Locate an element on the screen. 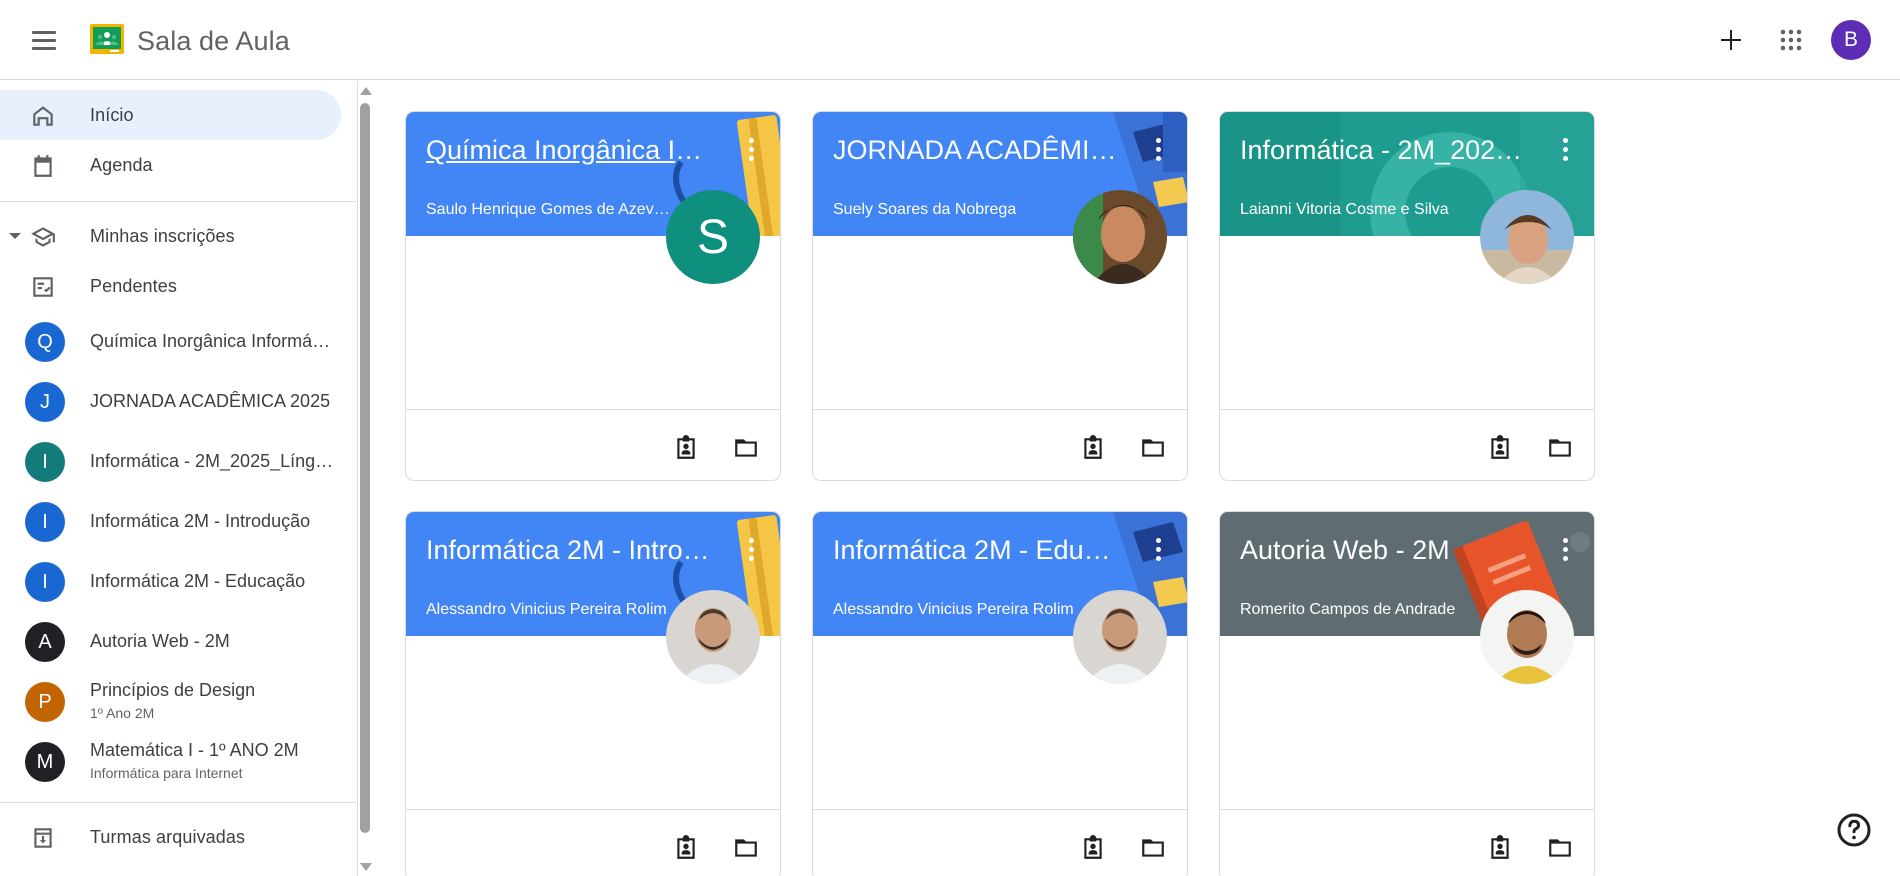  class-avatar: M is located at coordinates (45, 762).